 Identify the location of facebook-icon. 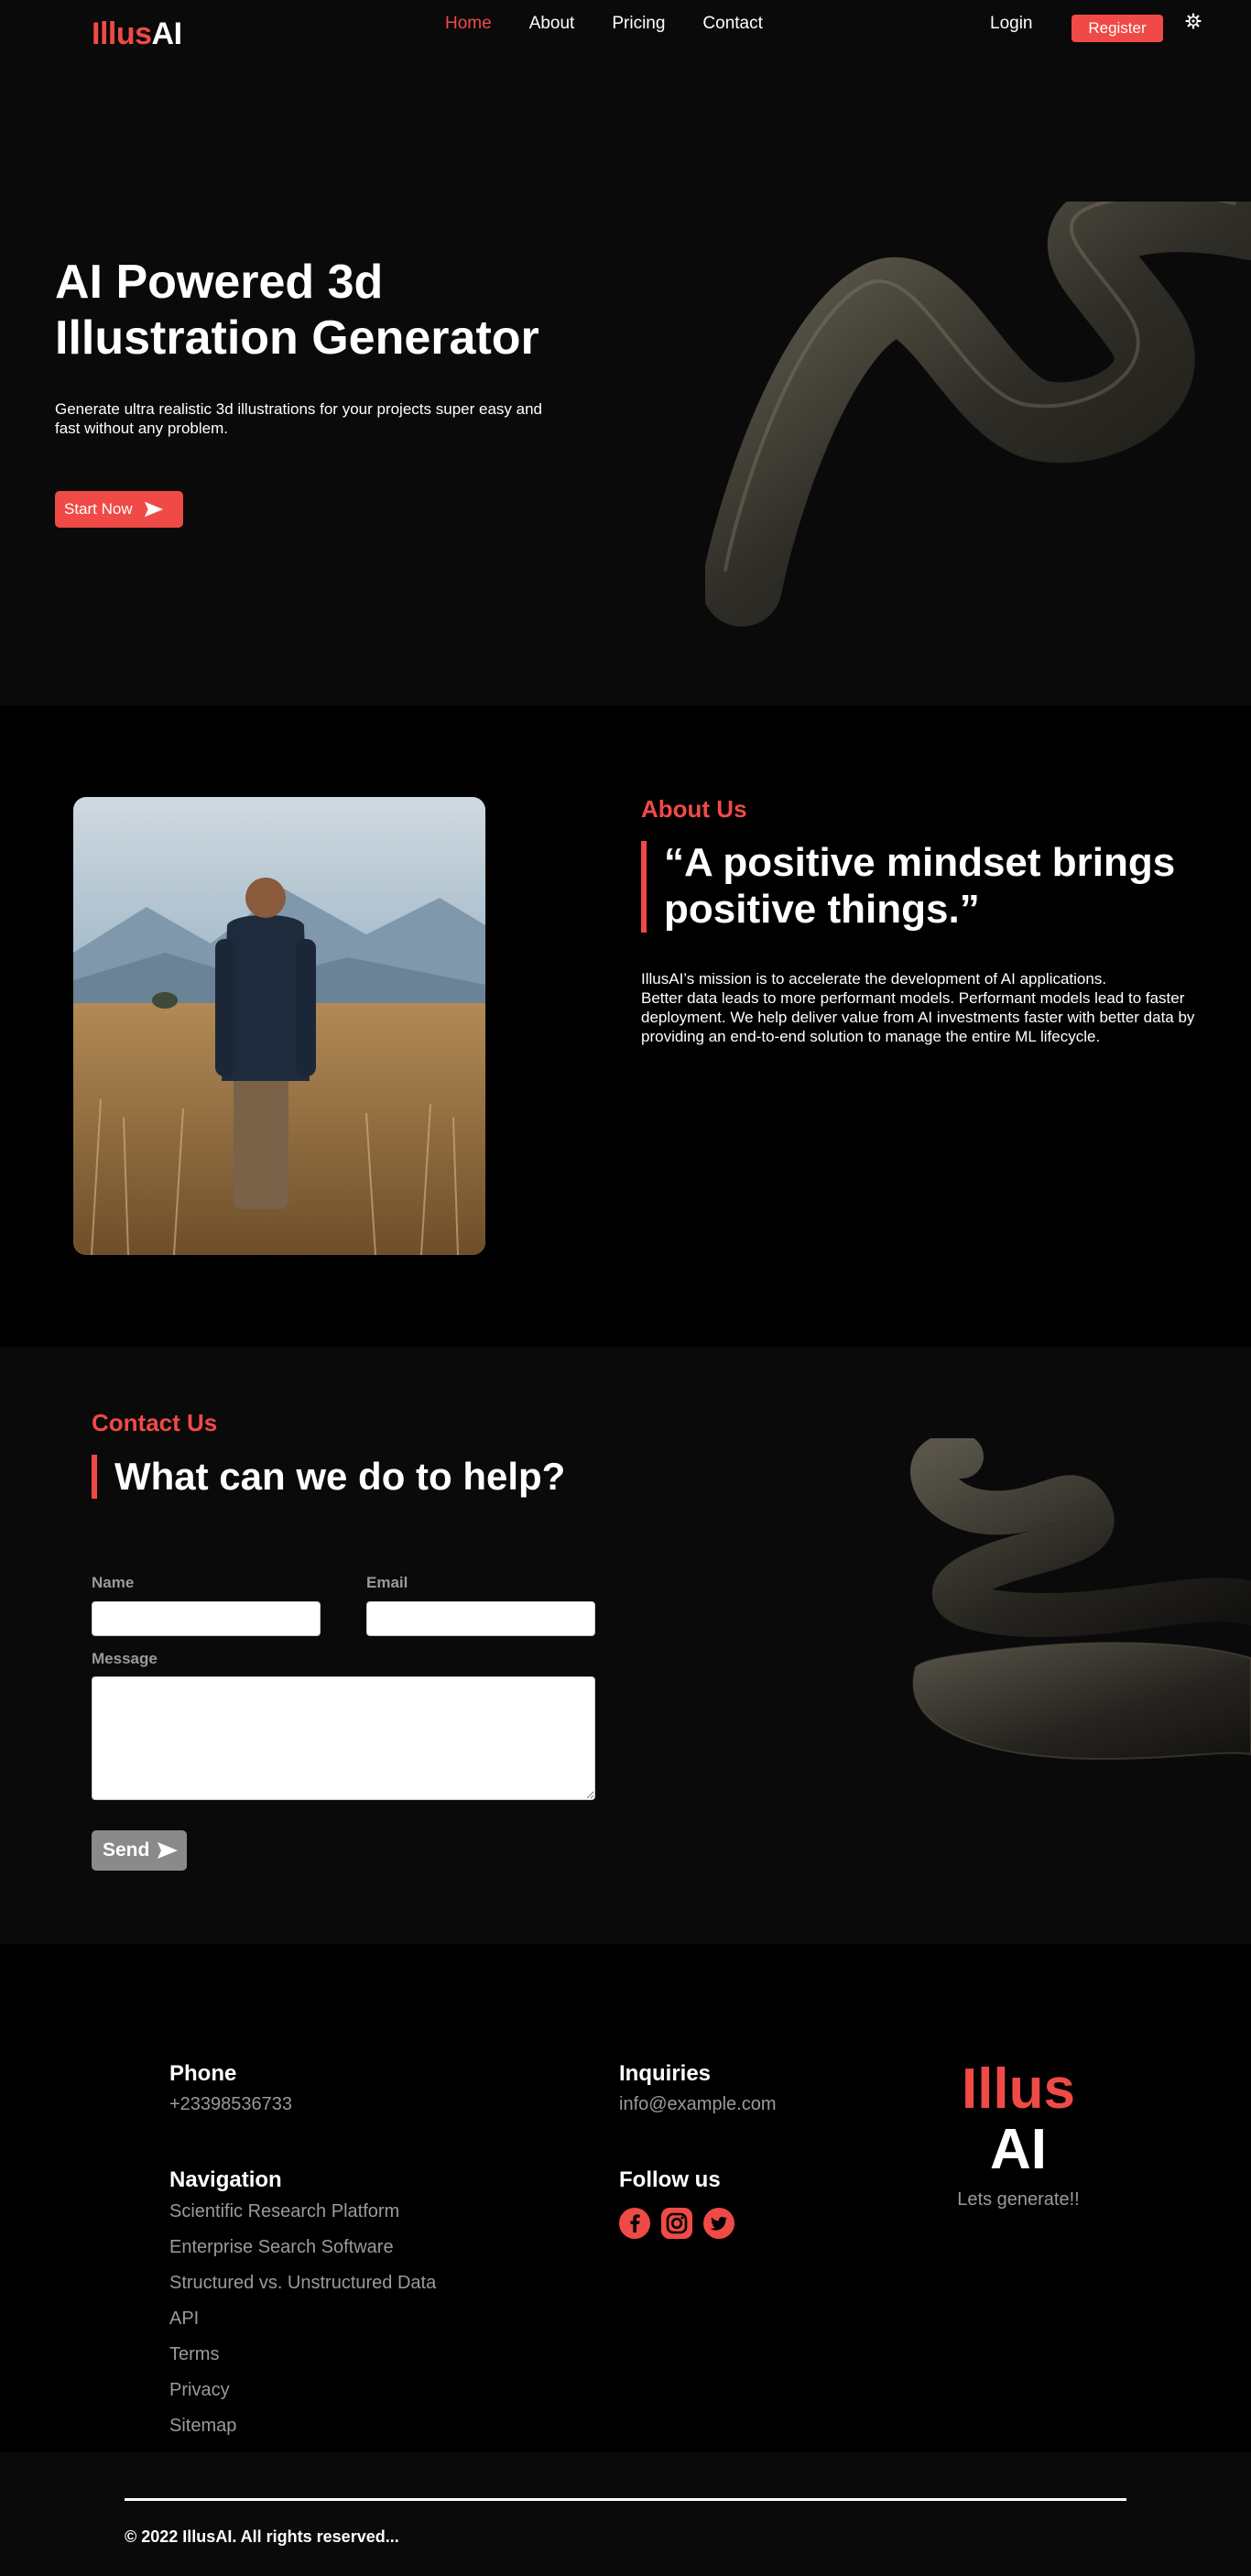
(634, 2224).